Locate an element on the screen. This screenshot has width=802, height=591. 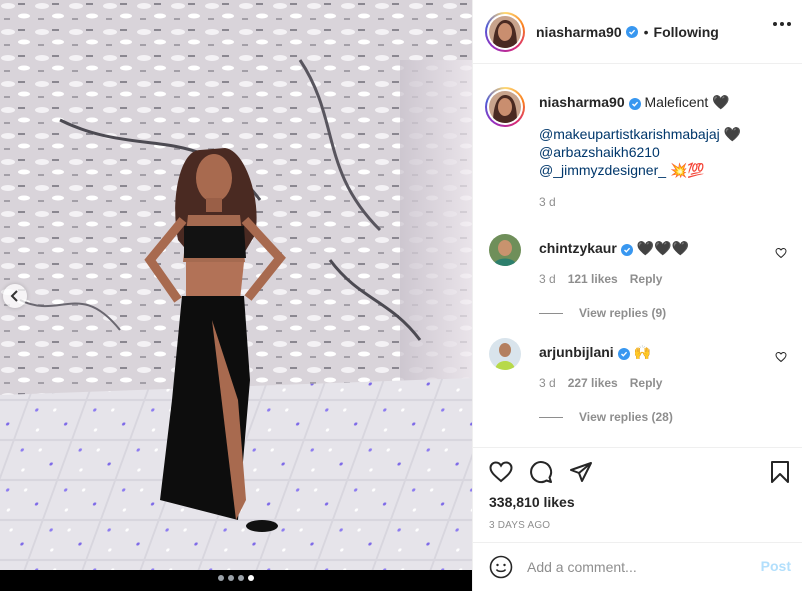
add-comment-bar: Post is located at coordinates (637, 566).